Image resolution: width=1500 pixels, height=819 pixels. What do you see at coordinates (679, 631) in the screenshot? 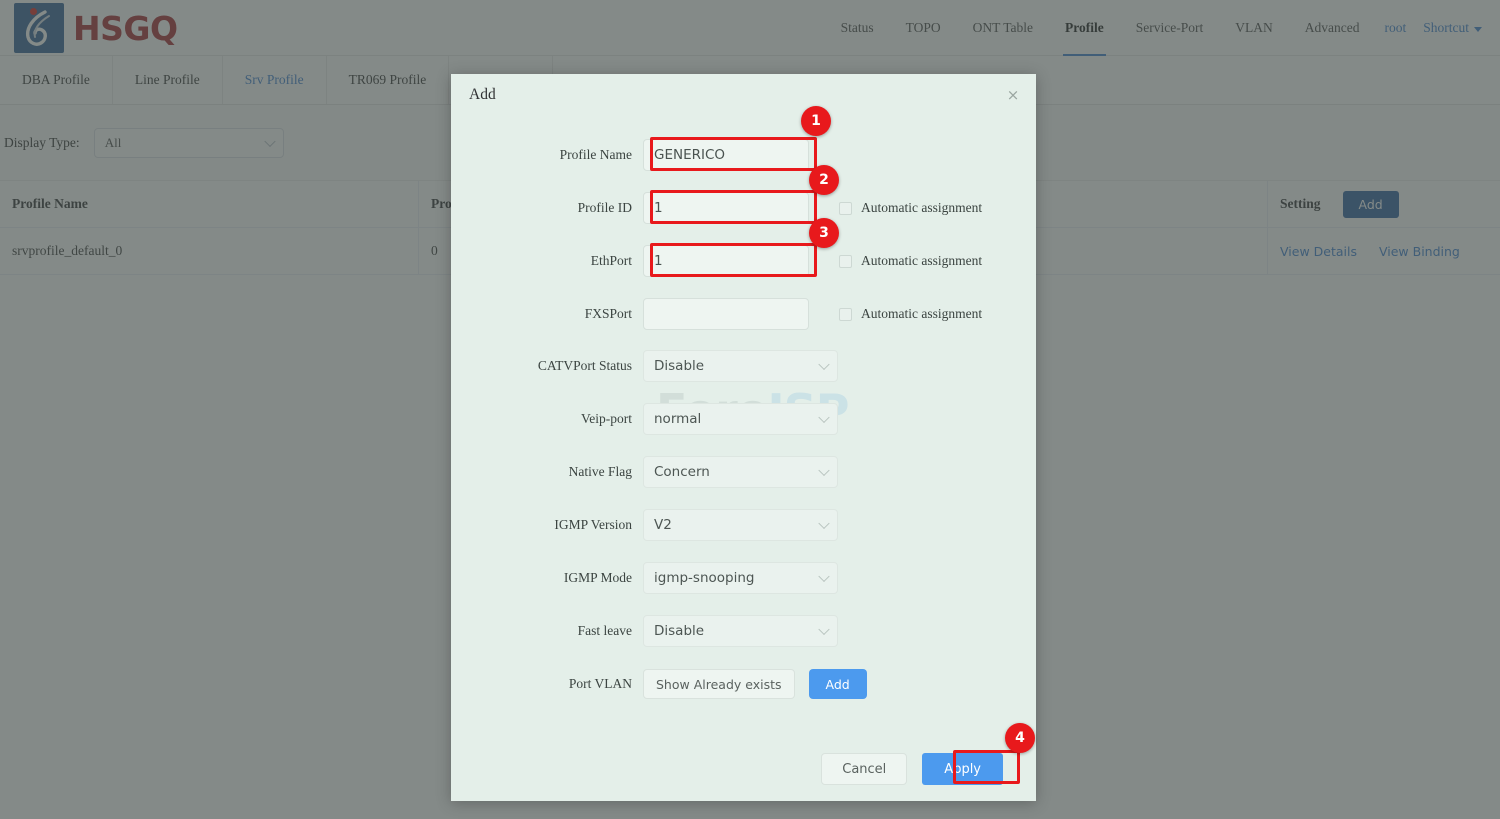
I see `fast-leave-value: Disable` at bounding box center [679, 631].